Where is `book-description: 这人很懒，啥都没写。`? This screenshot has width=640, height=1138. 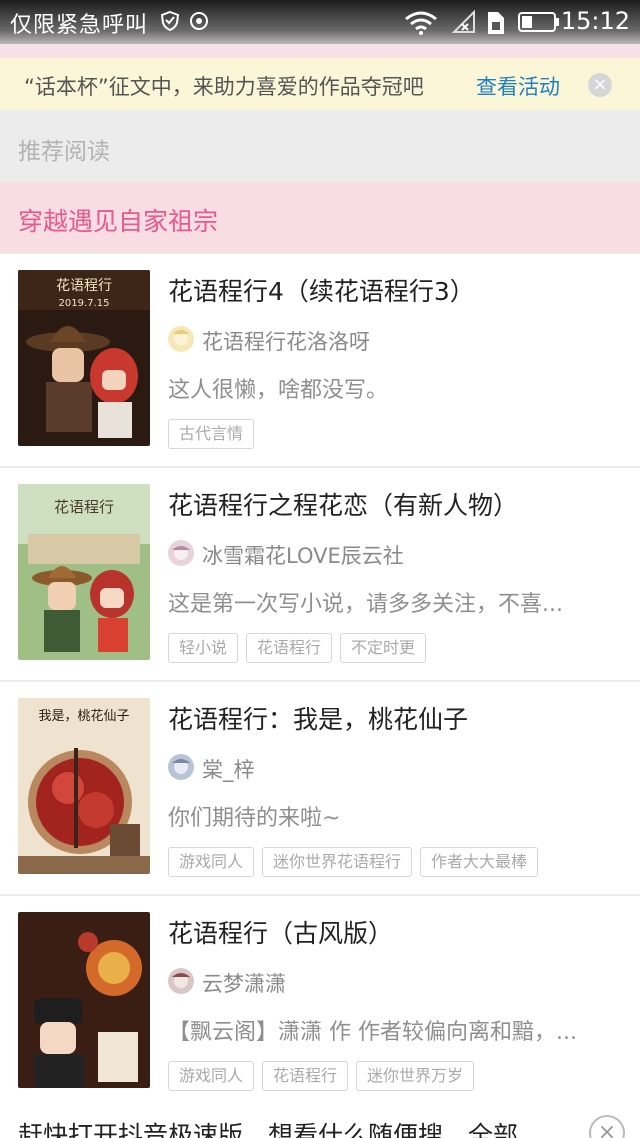
book-description: 这人很懒，啥都没写。 is located at coordinates (278, 390).